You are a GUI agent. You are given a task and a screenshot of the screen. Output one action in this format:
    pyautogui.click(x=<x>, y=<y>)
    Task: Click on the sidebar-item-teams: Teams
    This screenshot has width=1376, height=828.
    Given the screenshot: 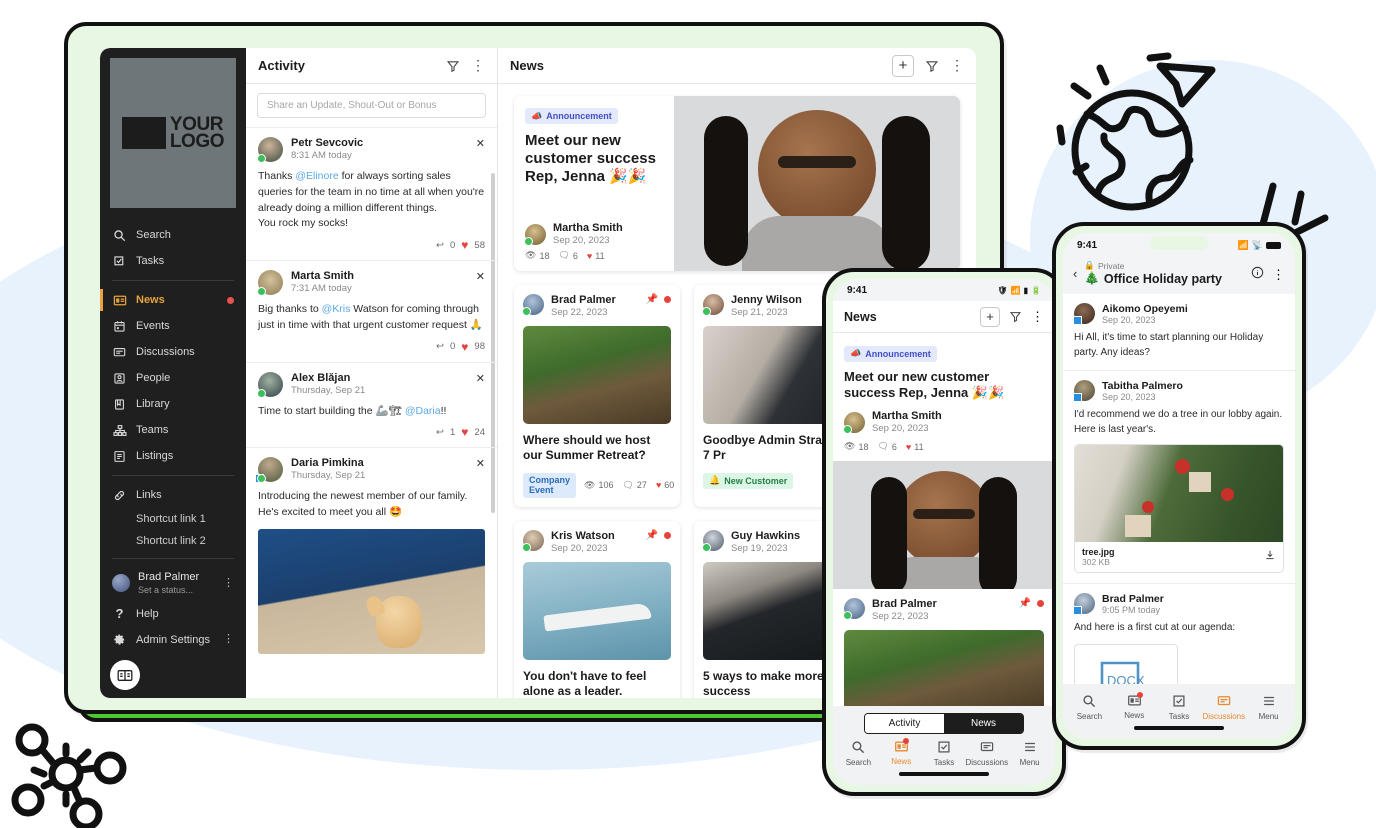 What is the action you would take?
    pyautogui.click(x=173, y=430)
    